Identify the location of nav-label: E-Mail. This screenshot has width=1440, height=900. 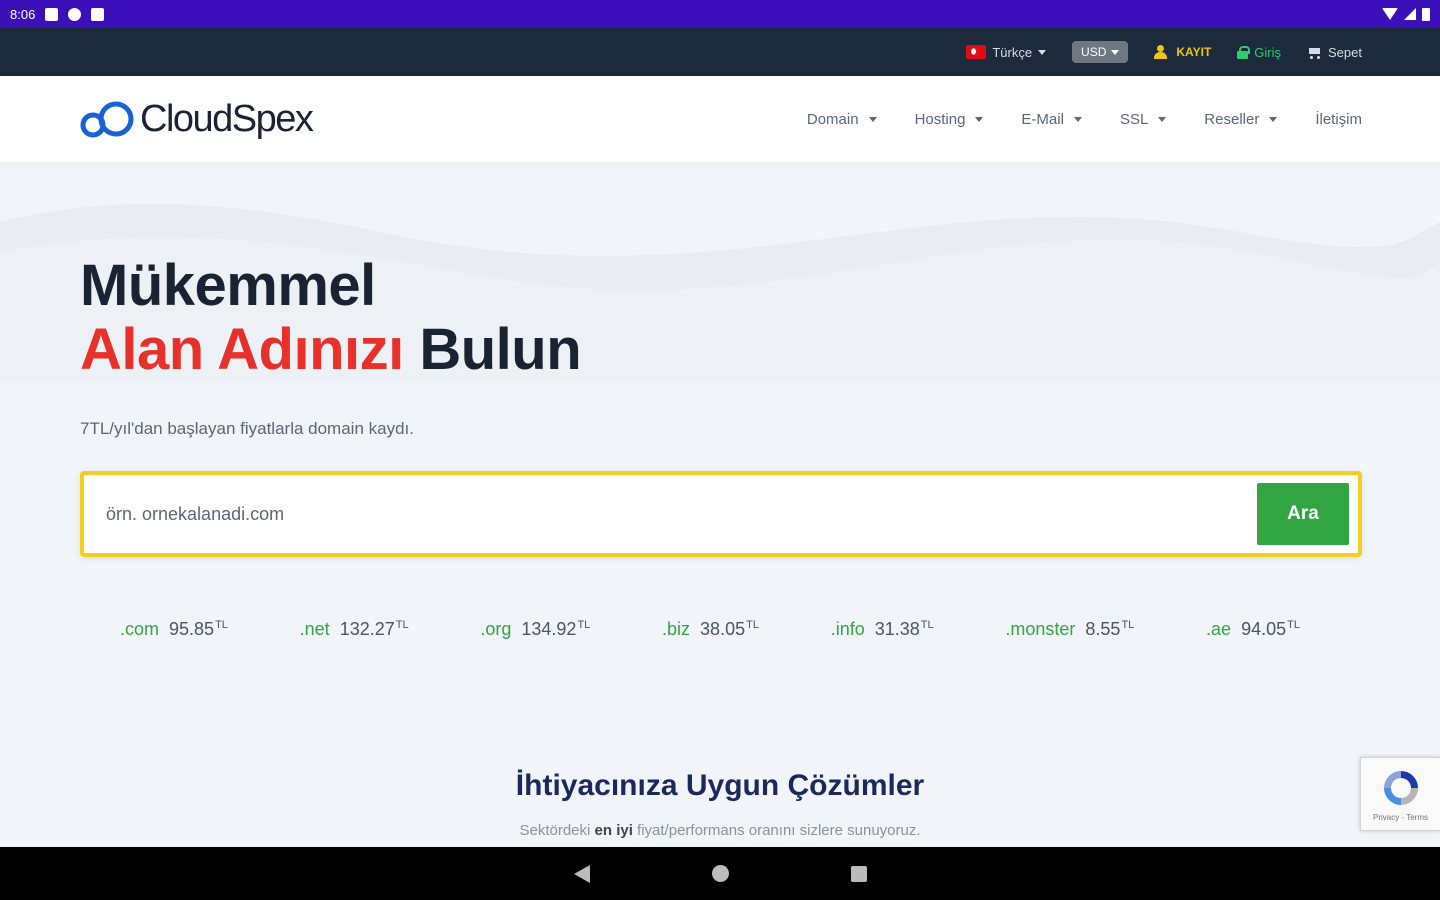
(1042, 119).